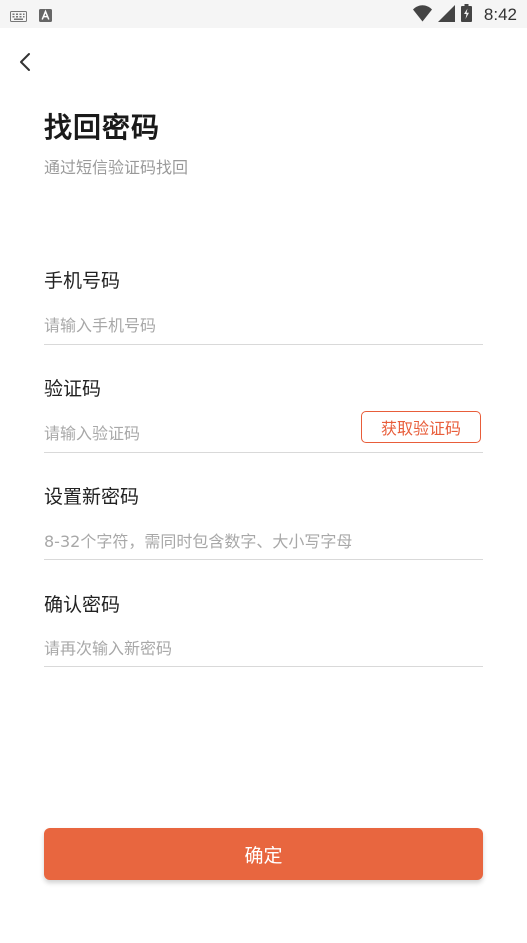 The width and height of the screenshot is (527, 943). What do you see at coordinates (92, 497) in the screenshot?
I see `new-password-label: 设置新密码` at bounding box center [92, 497].